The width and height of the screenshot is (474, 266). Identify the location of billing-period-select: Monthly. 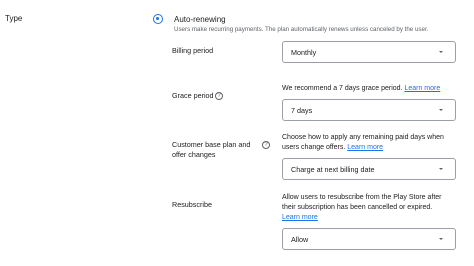
(369, 52).